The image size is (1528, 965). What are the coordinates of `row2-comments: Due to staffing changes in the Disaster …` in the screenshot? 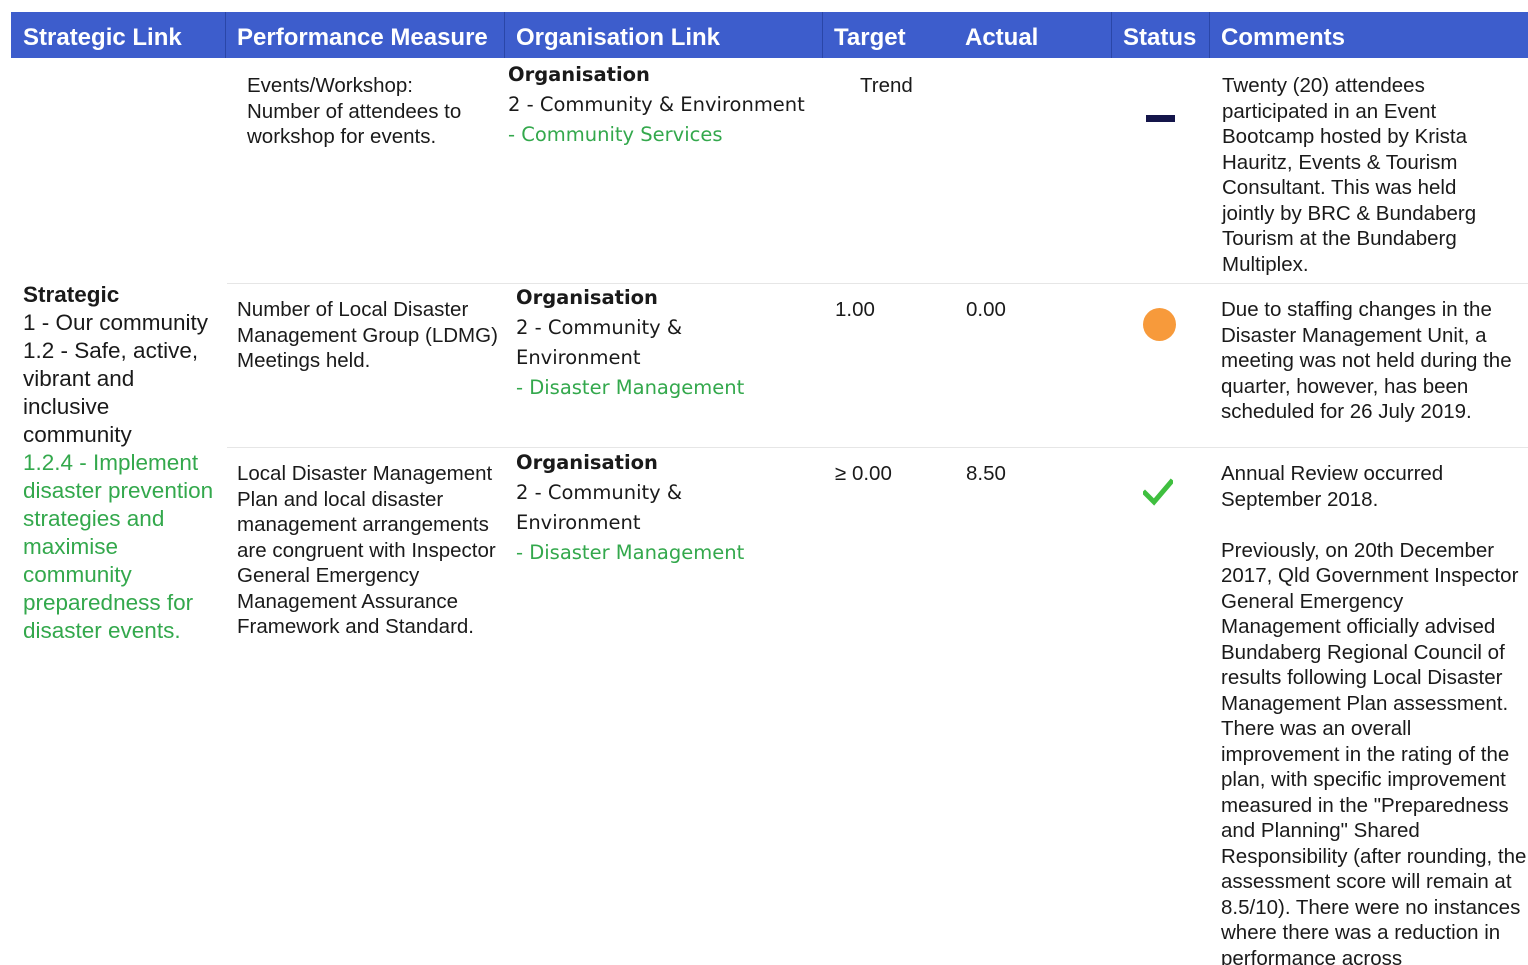 It's located at (1366, 360).